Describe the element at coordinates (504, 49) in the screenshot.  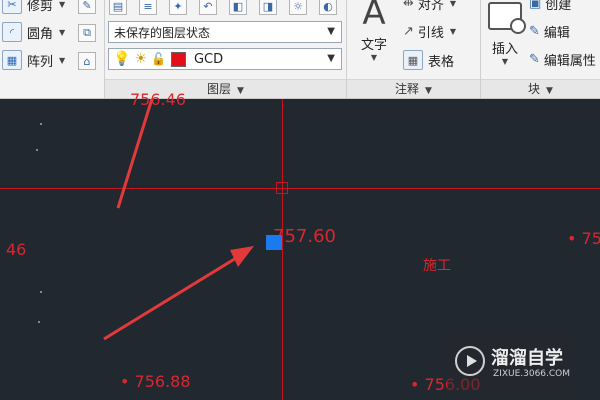
I see `insert-label: 插入` at that location.